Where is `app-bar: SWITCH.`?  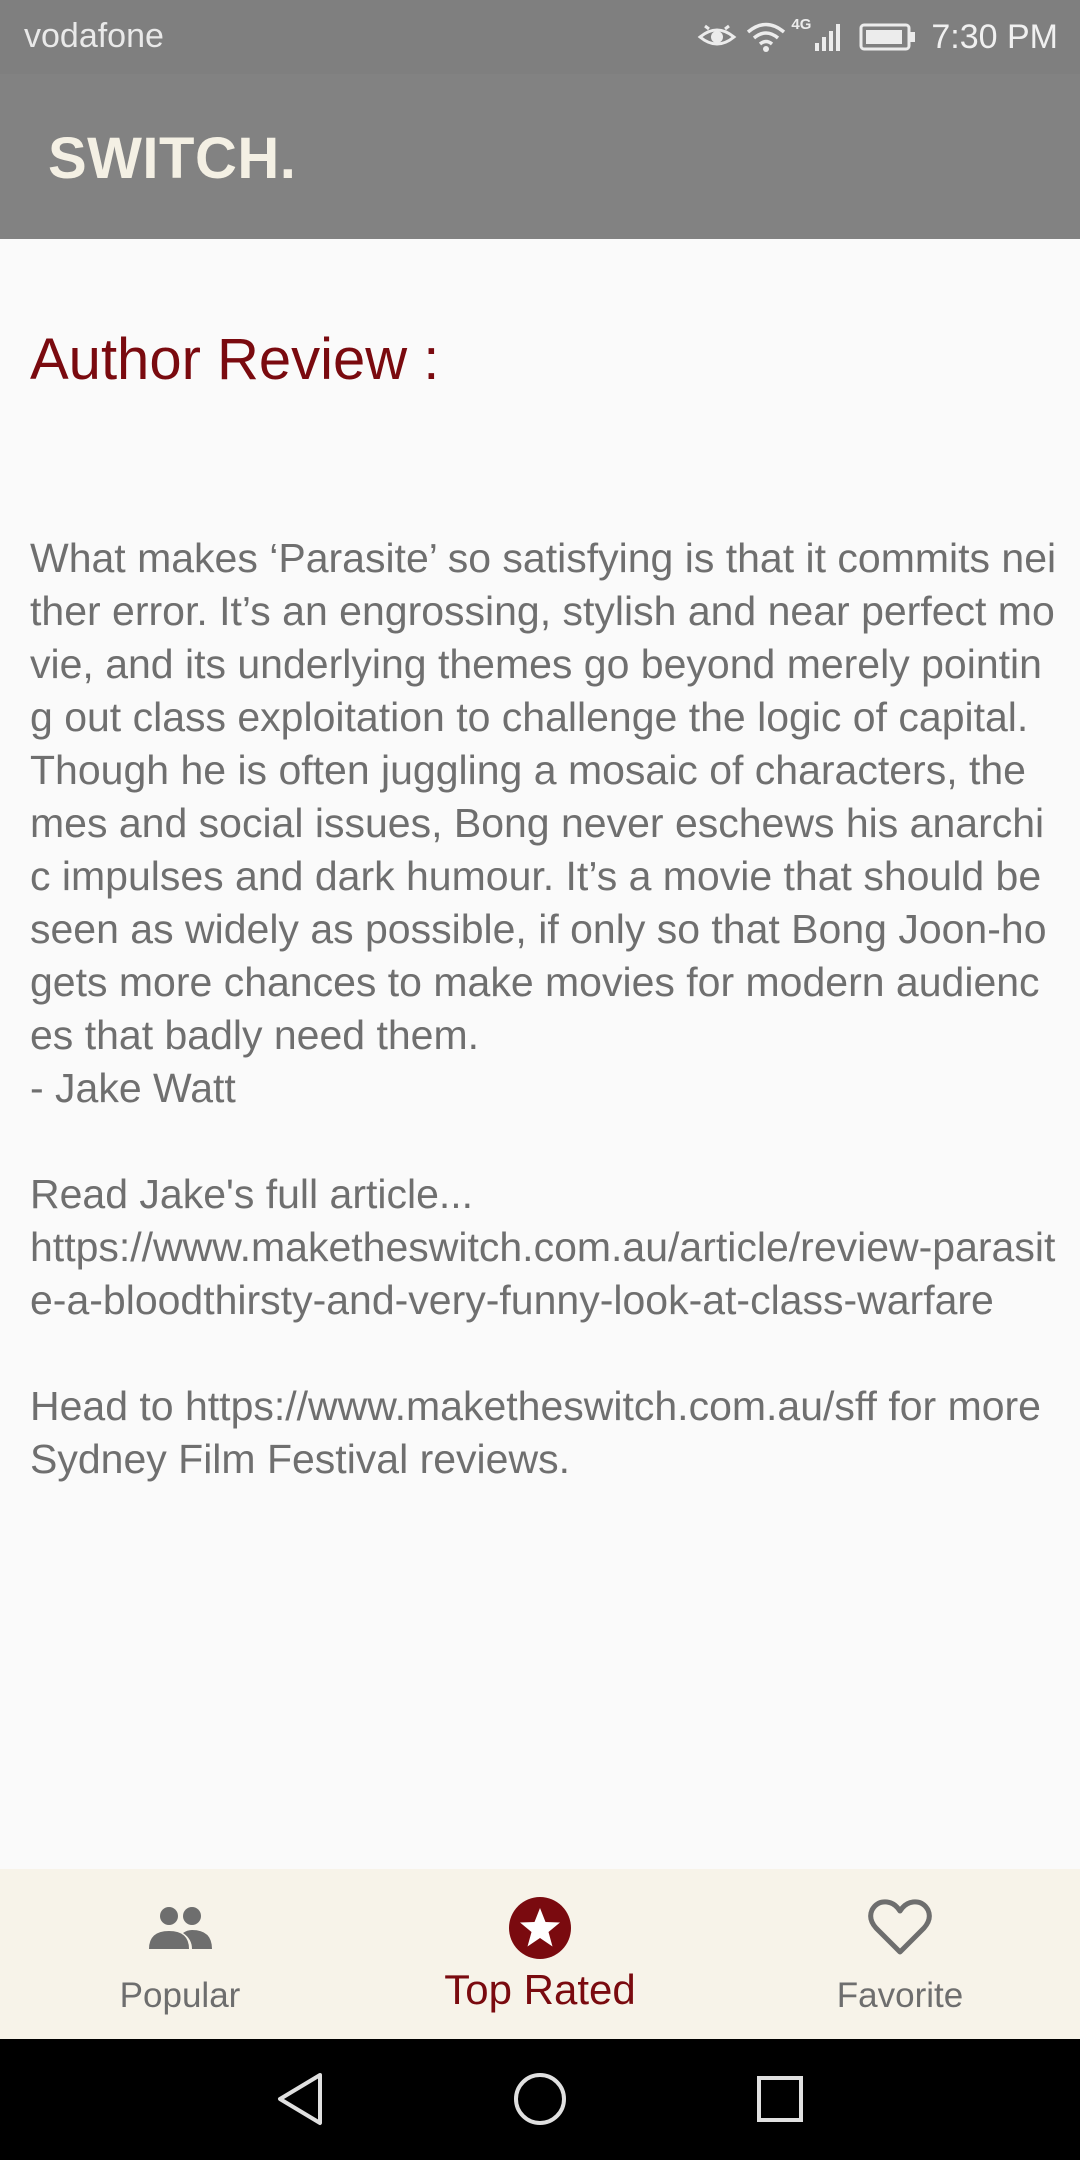
app-bar: SWITCH. is located at coordinates (540, 156).